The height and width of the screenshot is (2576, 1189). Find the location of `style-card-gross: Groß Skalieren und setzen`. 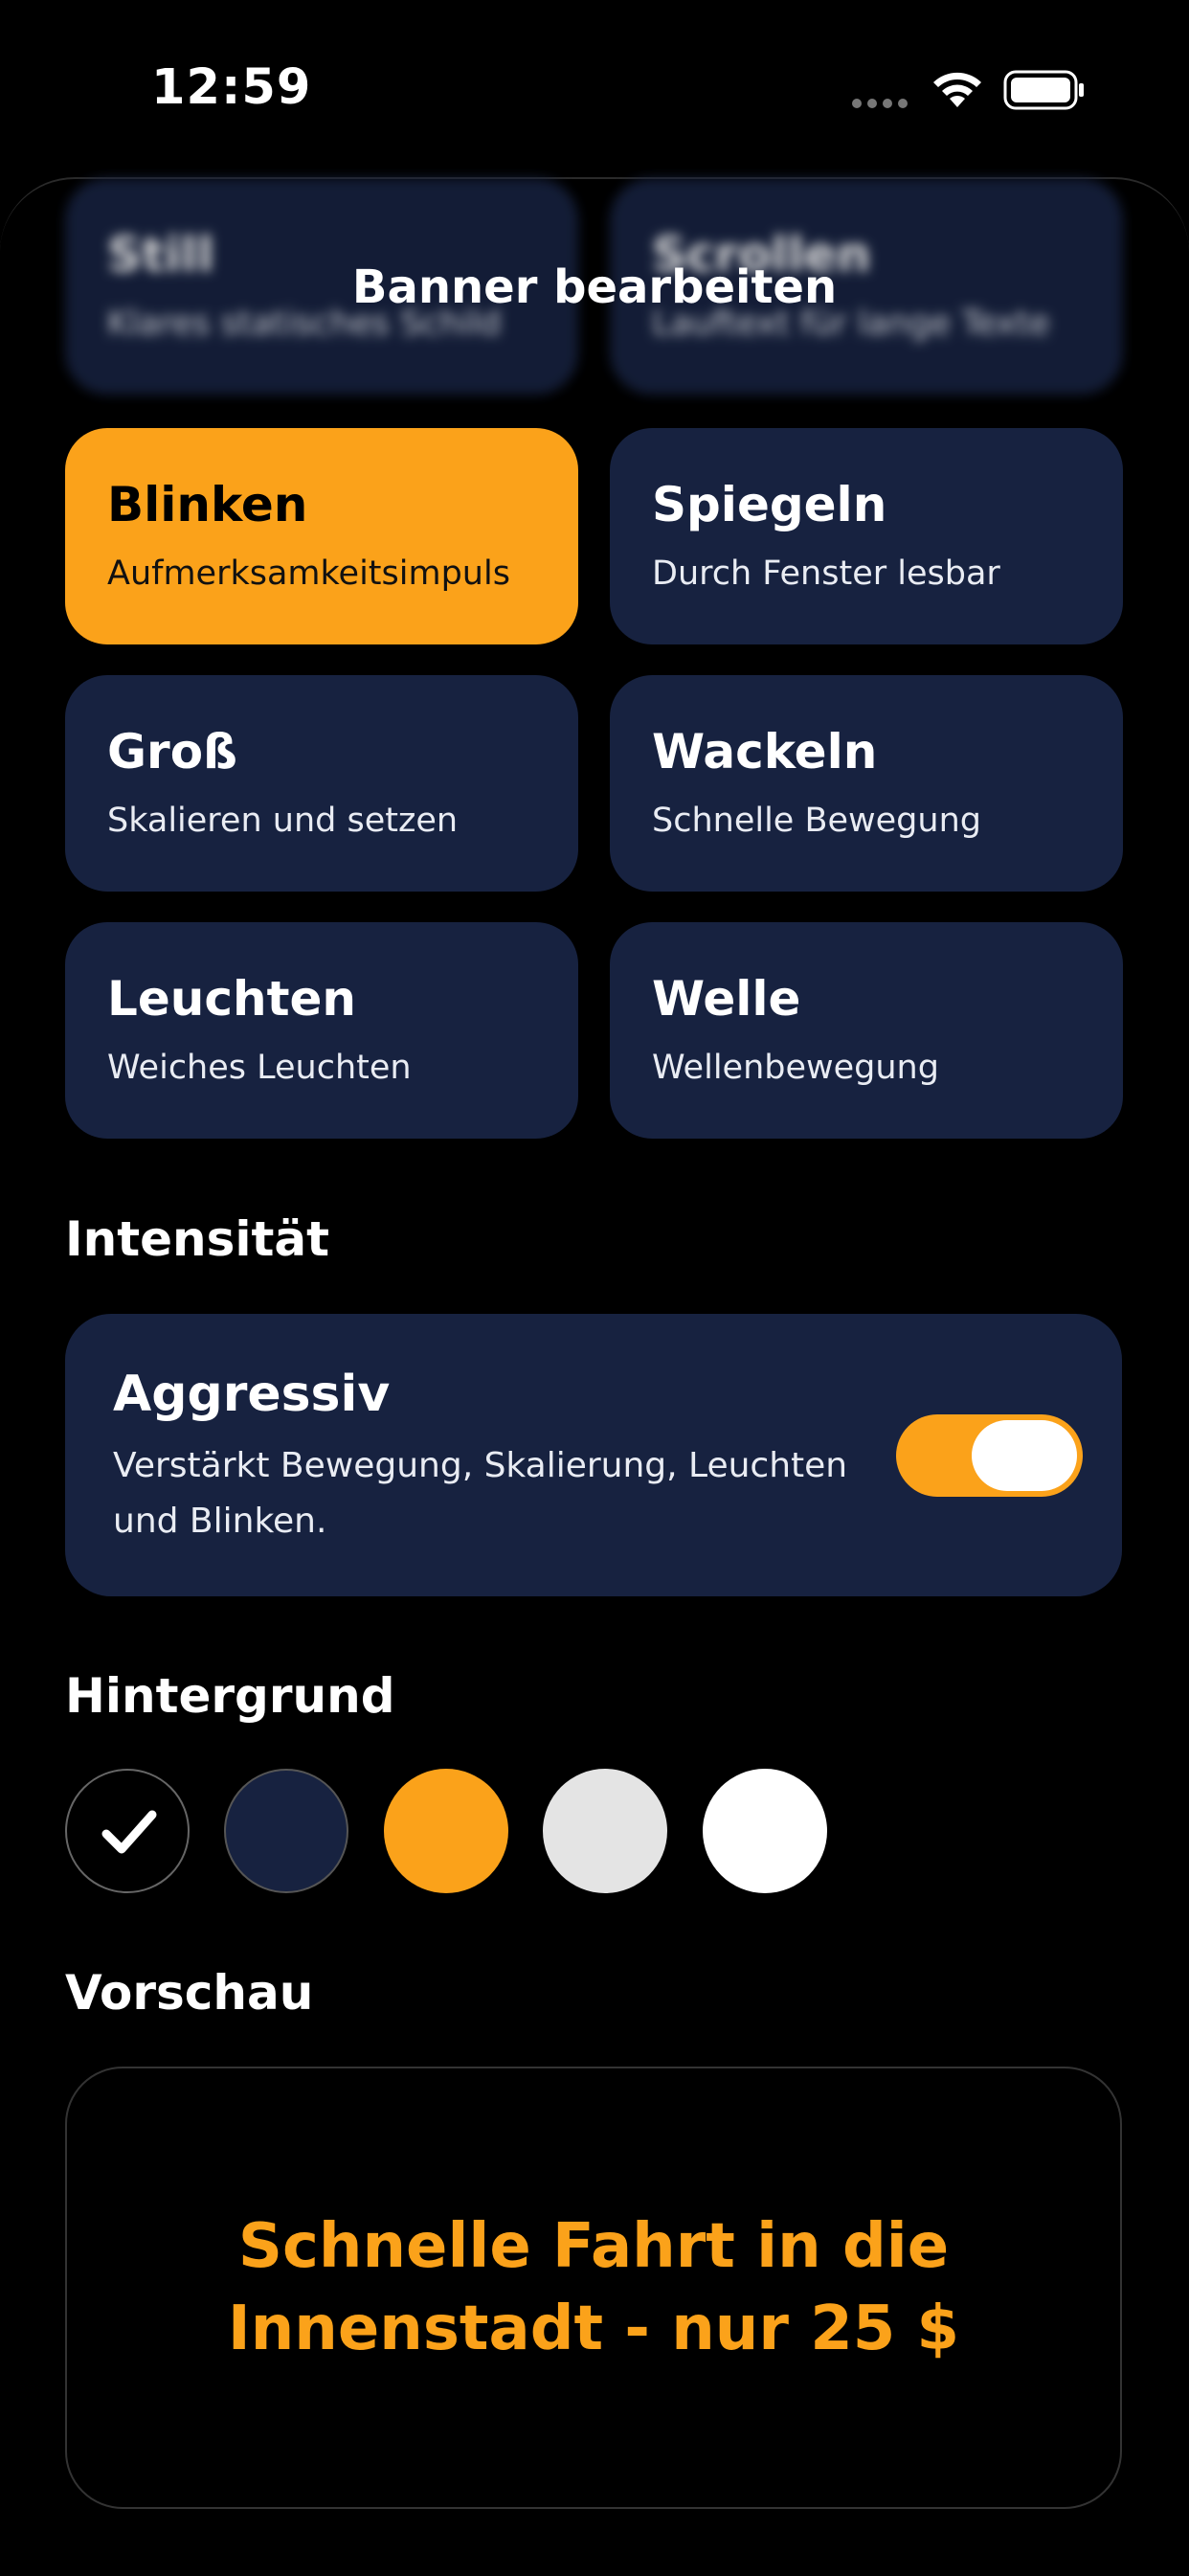

style-card-gross: Groß Skalieren und setzen is located at coordinates (321, 783).